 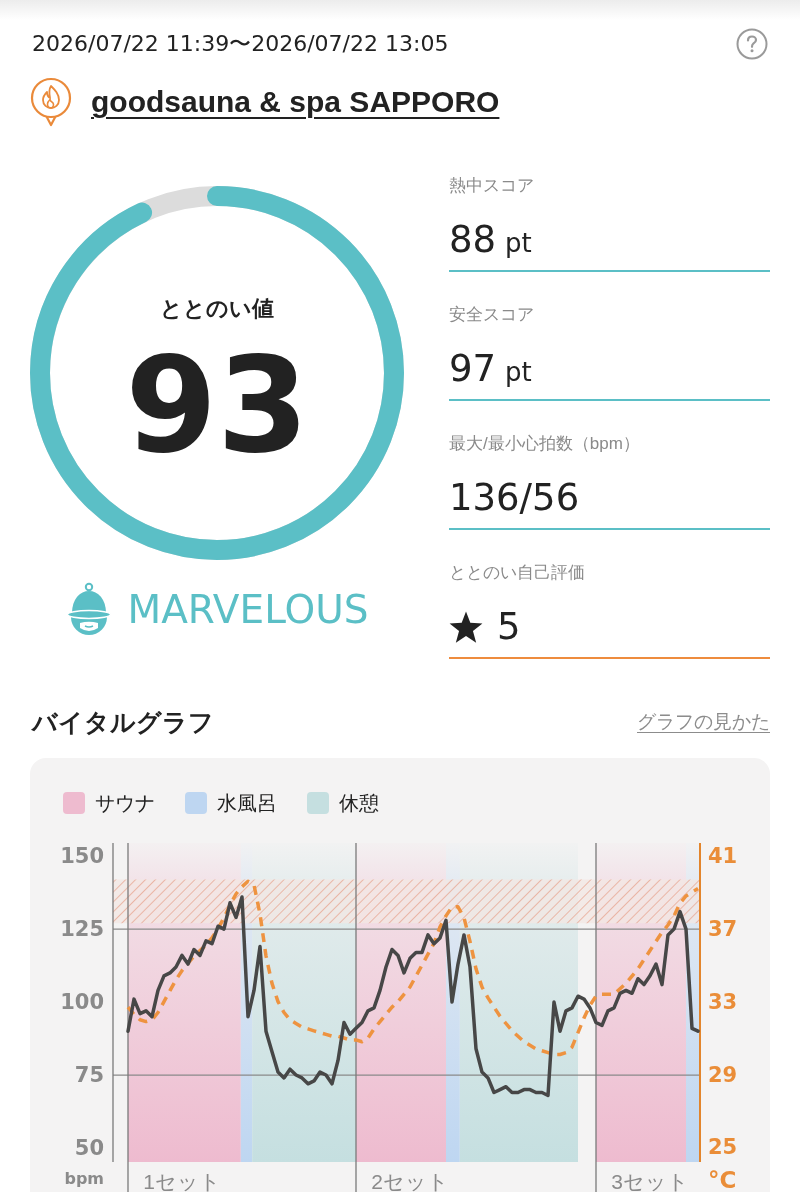 I want to click on y-tick-label: 75, so click(x=89, y=1075).